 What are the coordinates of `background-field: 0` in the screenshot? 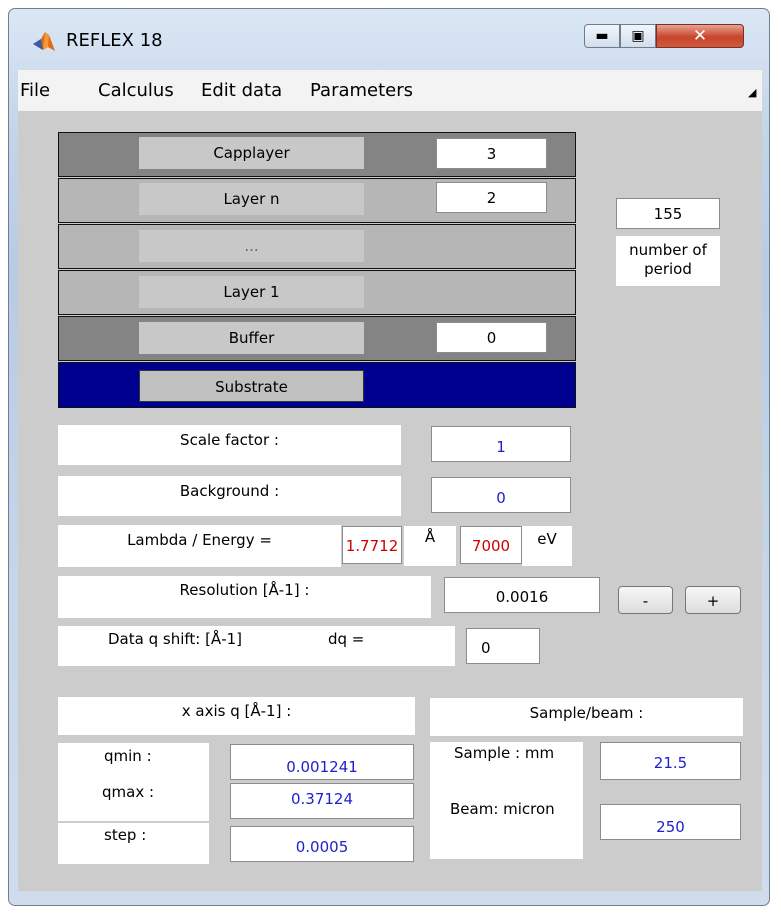 It's located at (501, 495).